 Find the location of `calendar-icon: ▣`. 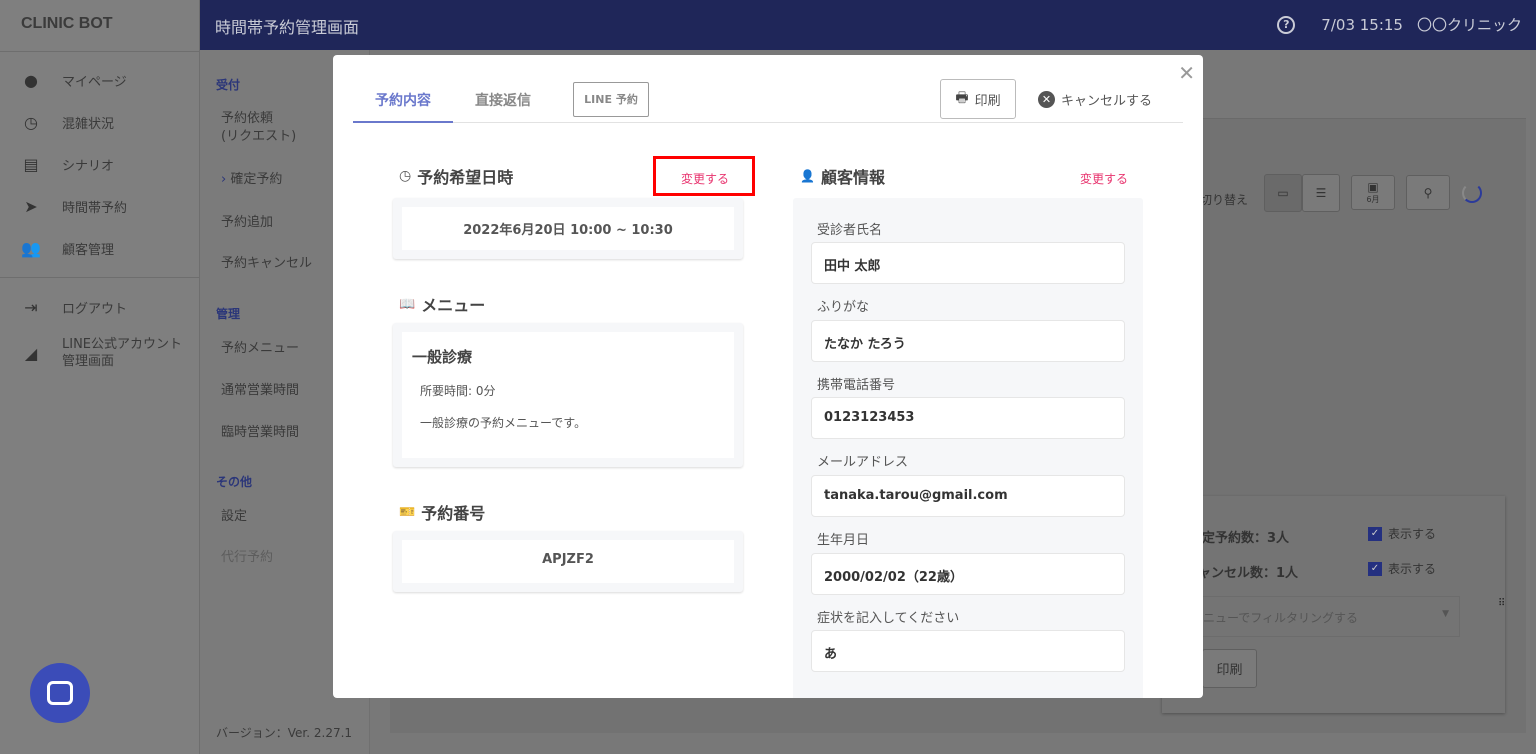

calendar-icon: ▣ is located at coordinates (1373, 187).